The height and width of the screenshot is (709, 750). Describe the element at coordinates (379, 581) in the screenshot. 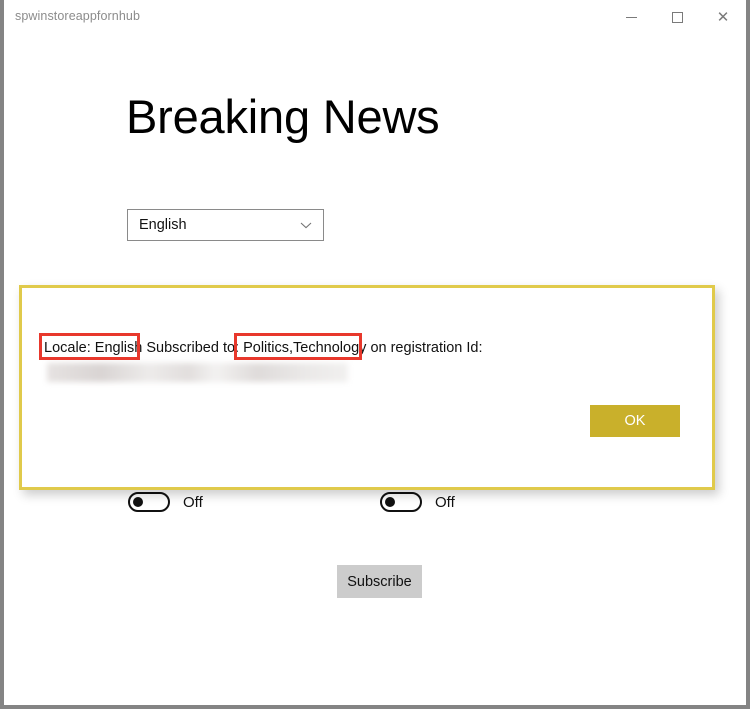

I see `subscribe-button: Subscribe` at that location.